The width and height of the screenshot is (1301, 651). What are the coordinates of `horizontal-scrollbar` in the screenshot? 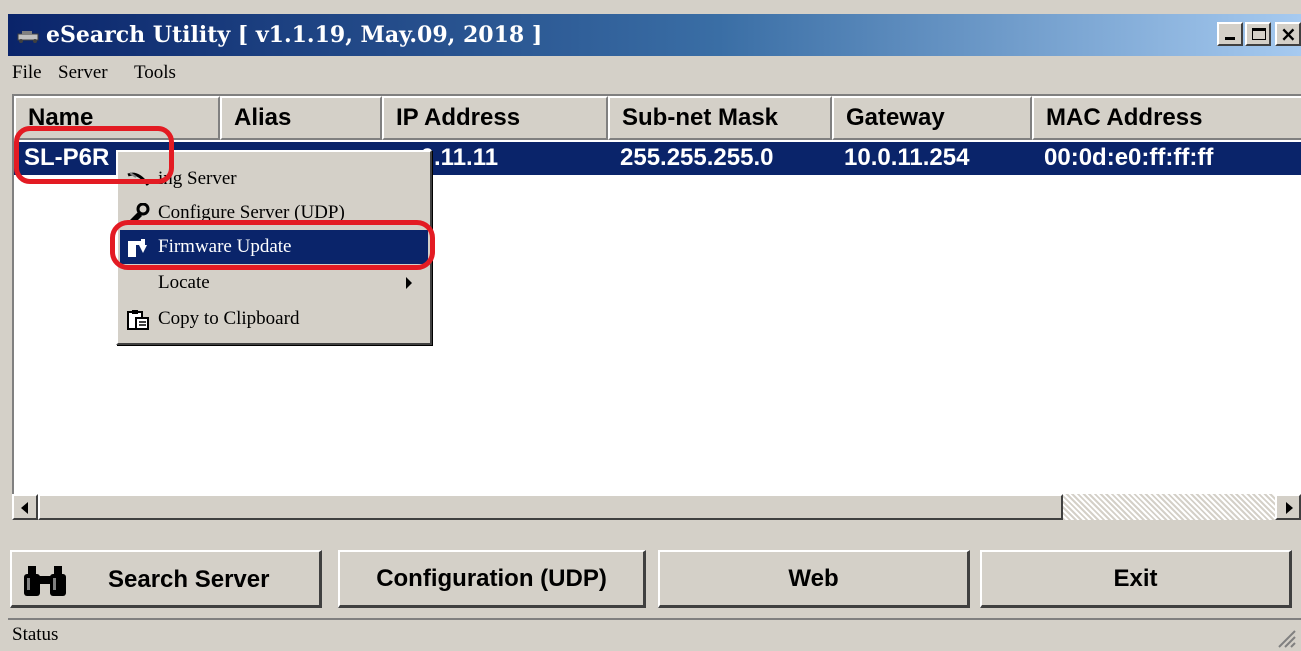 It's located at (656, 507).